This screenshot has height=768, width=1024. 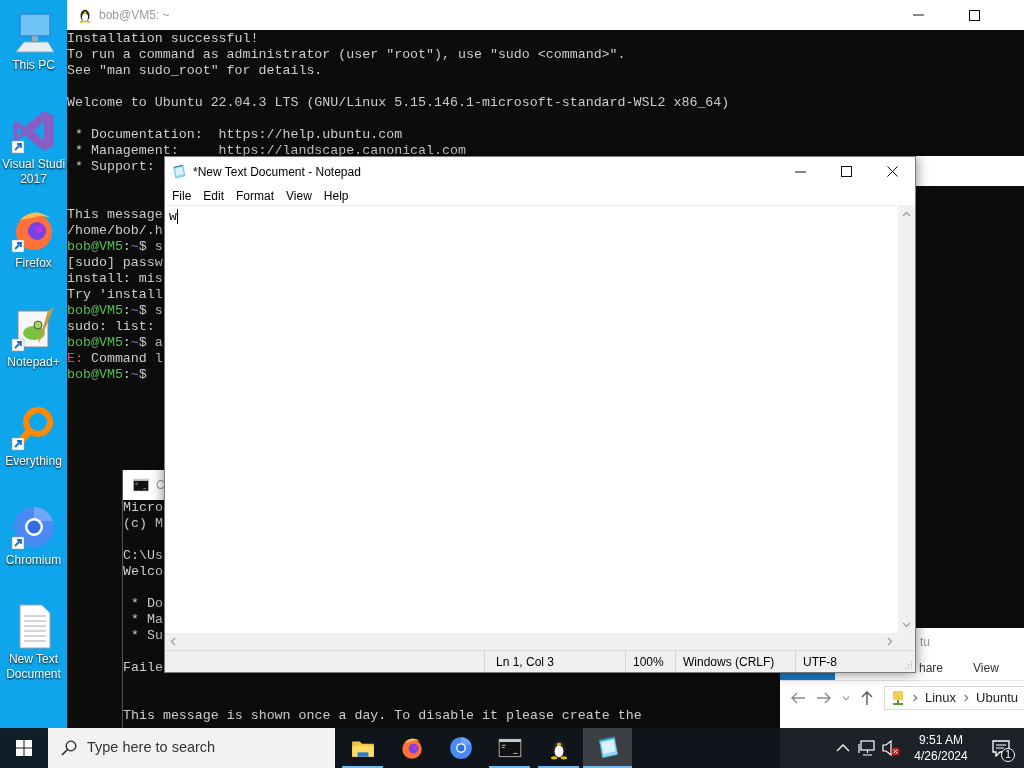 I want to click on chromium-icon, so click(x=460, y=748).